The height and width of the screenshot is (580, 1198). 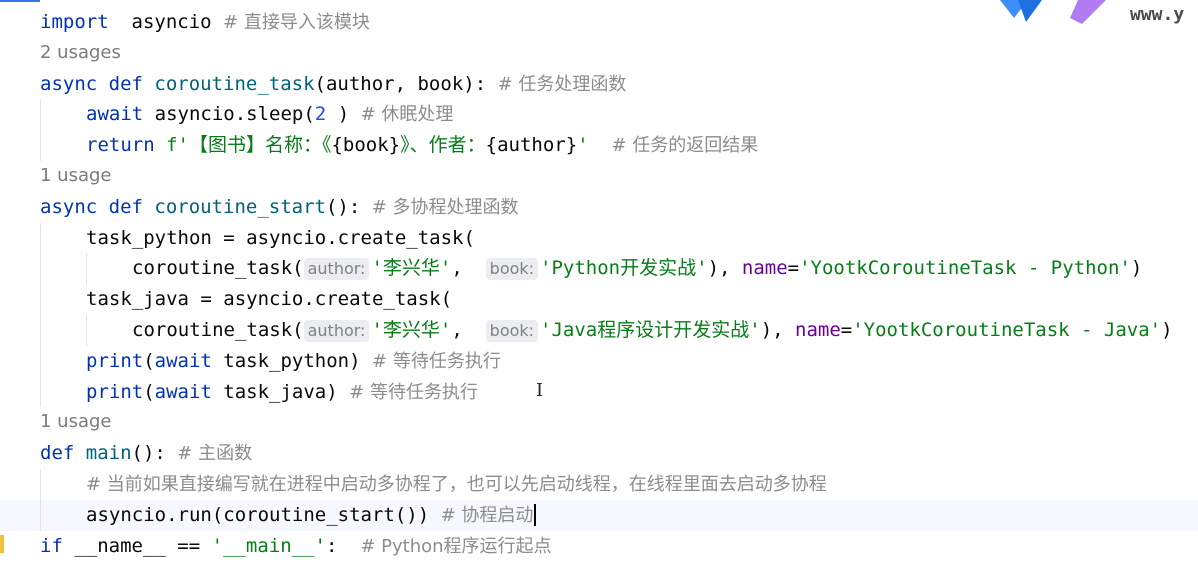 What do you see at coordinates (685, 146) in the screenshot?
I see `code-comment: # 任务的返回结果` at bounding box center [685, 146].